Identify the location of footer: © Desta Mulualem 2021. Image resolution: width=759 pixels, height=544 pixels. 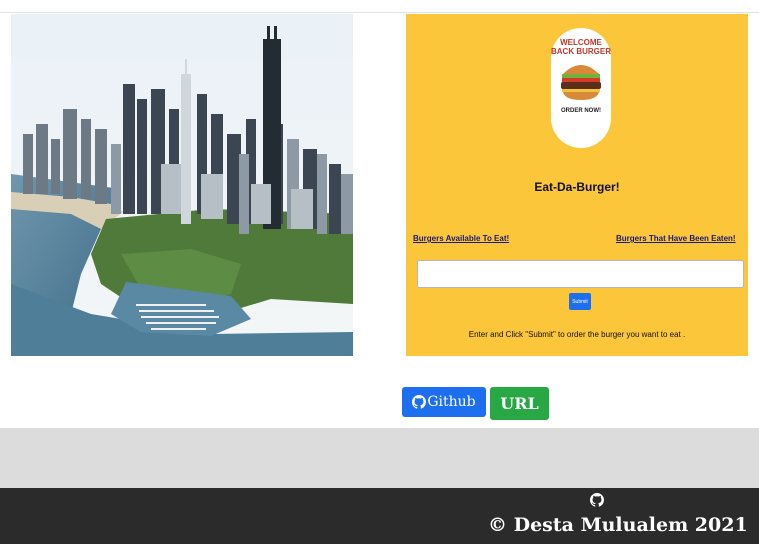
(379, 516).